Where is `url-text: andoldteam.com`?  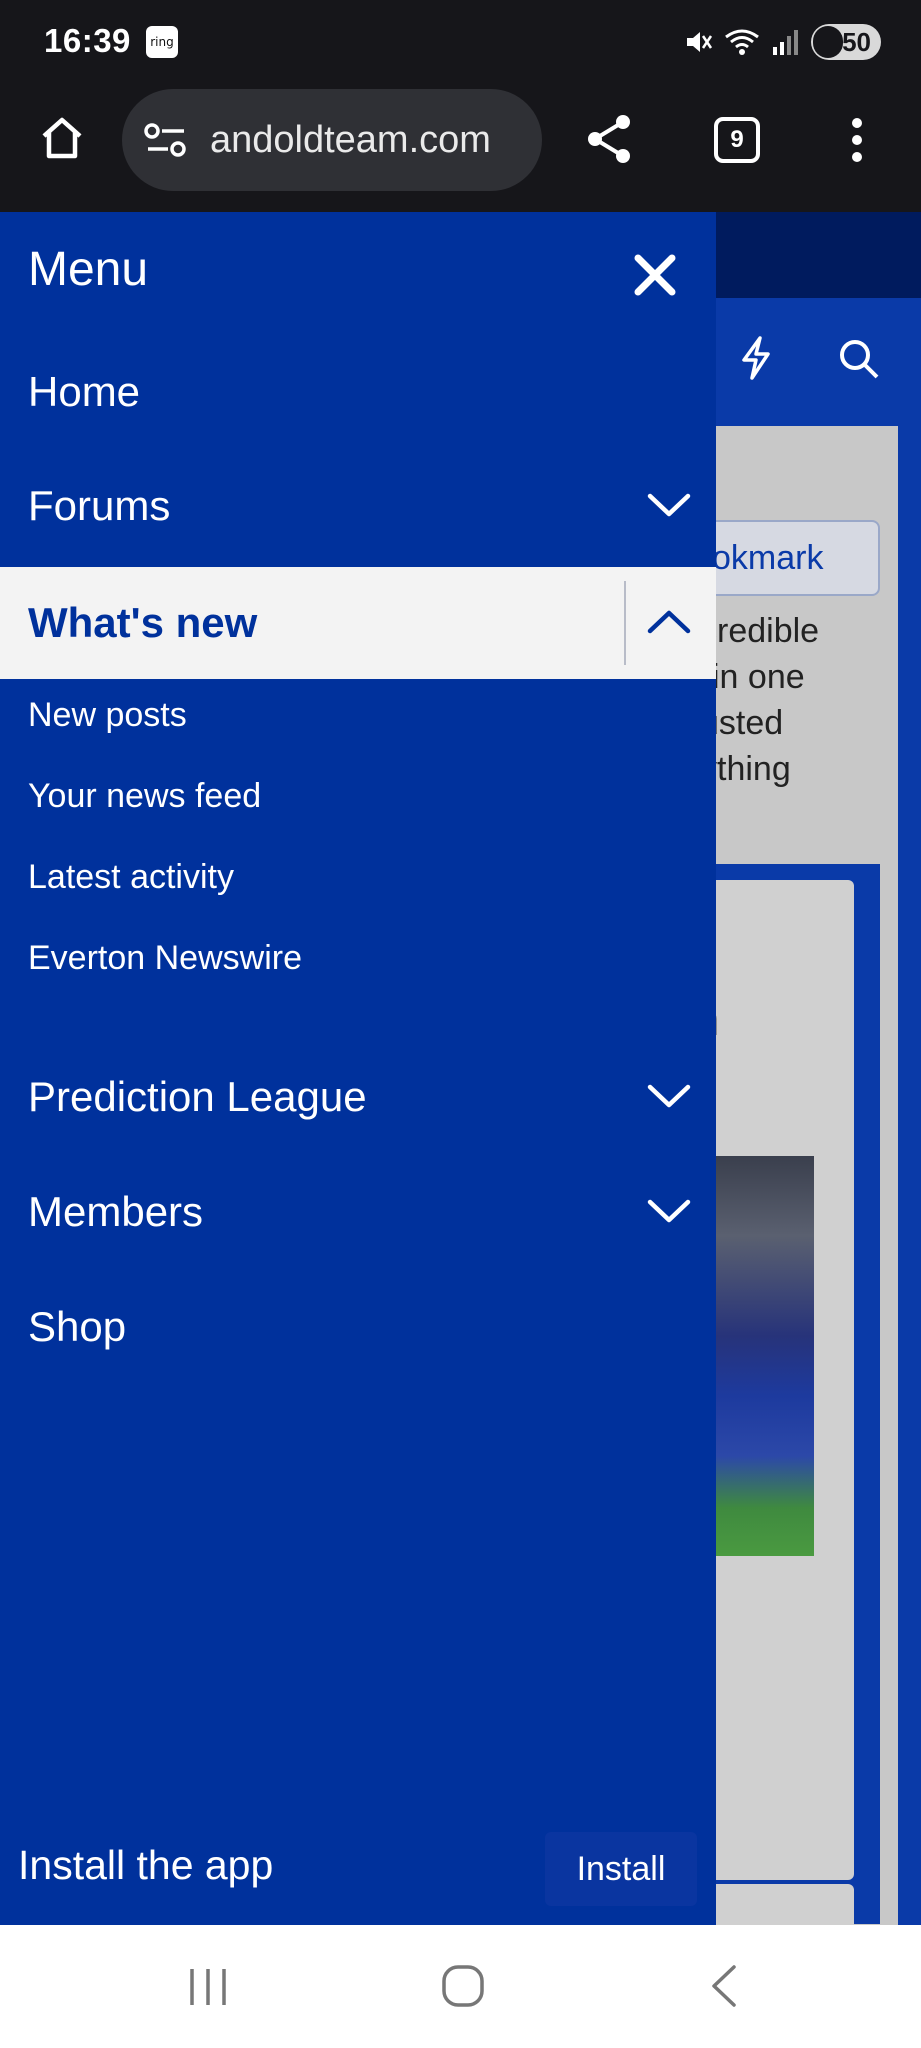
url-text: andoldteam.com is located at coordinates (350, 140).